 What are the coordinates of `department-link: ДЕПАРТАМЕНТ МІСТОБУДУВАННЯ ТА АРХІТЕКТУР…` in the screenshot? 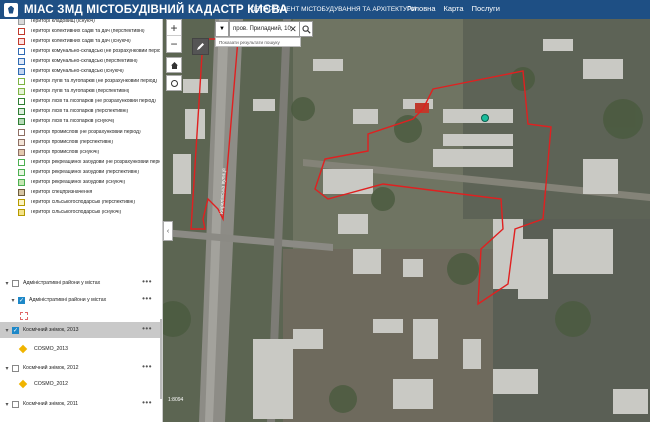 It's located at (333, 9).